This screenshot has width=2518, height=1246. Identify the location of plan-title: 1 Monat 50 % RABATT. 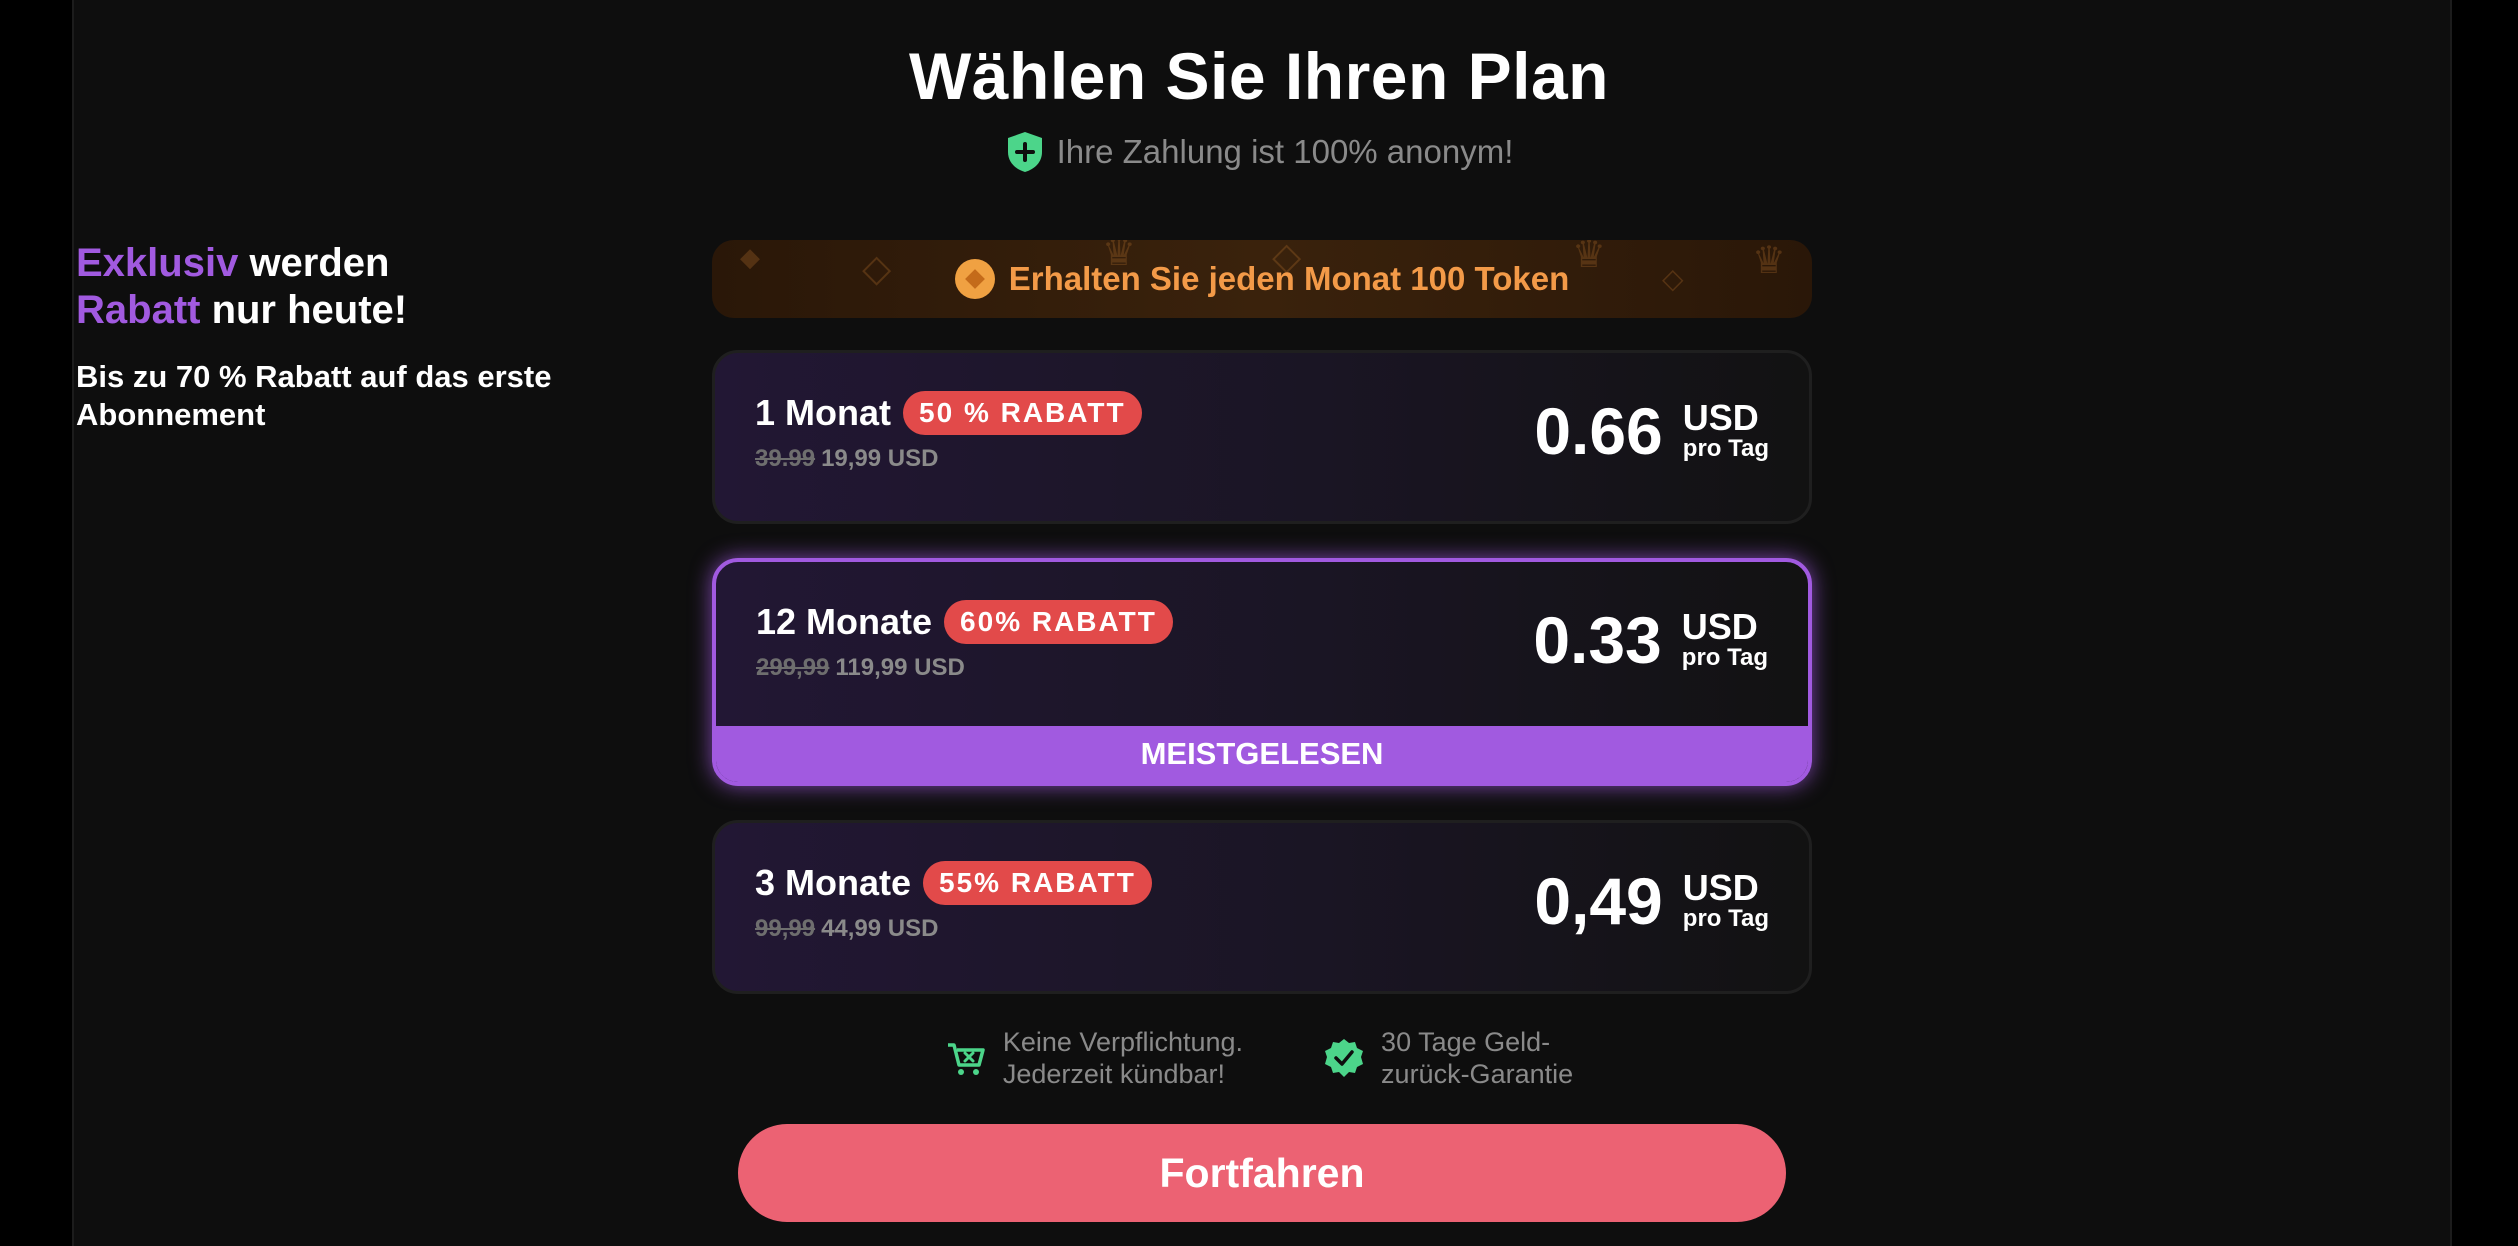
(948, 413).